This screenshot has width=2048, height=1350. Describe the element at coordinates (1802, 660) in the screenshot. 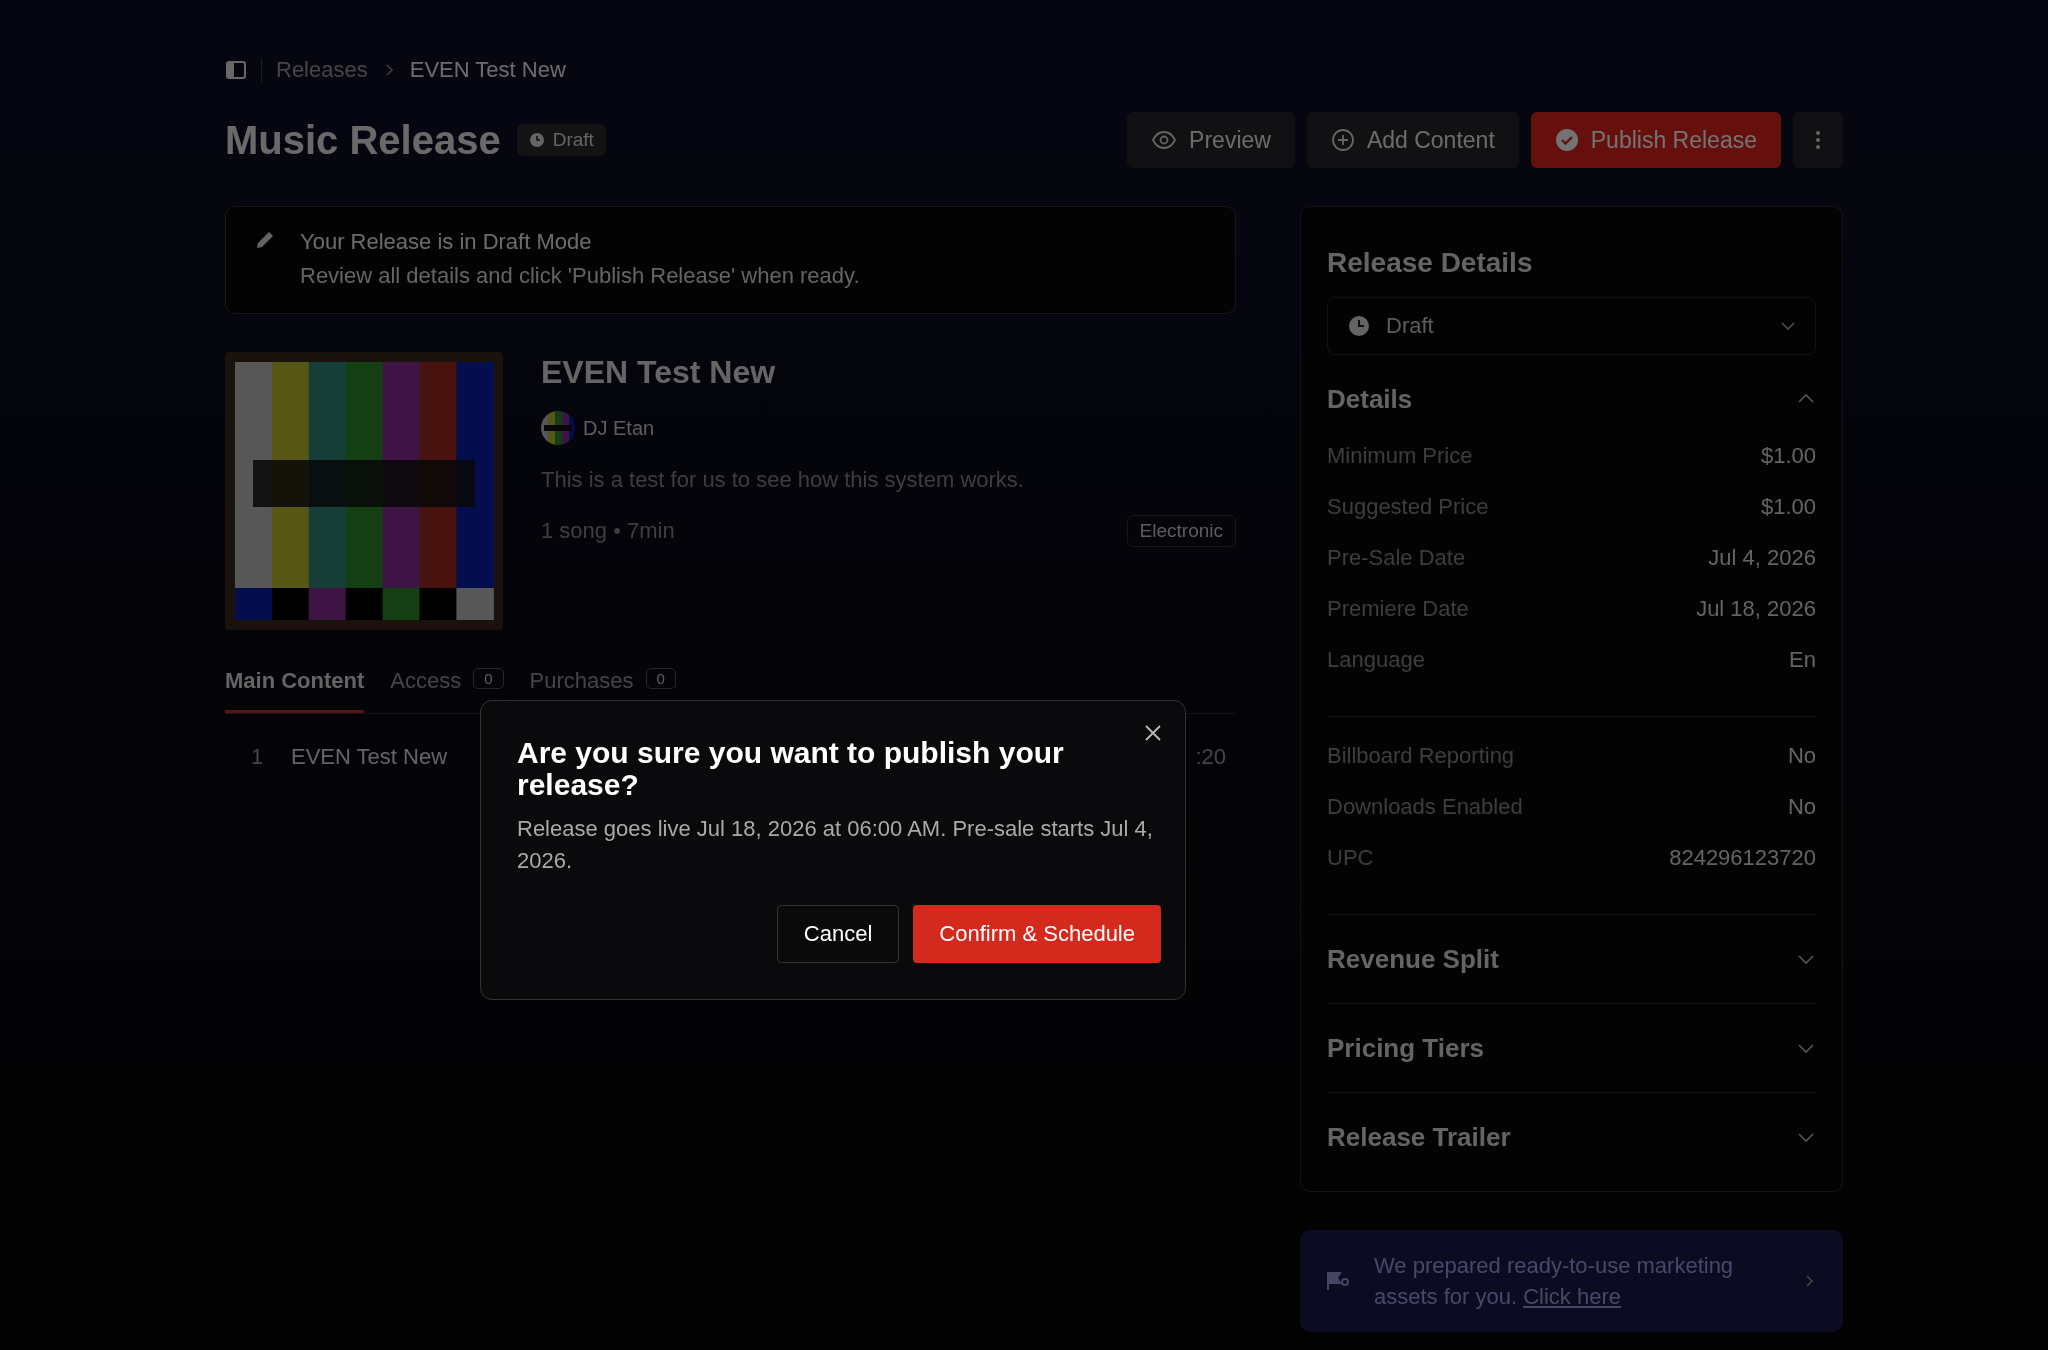

I see `detail-value: En` at that location.